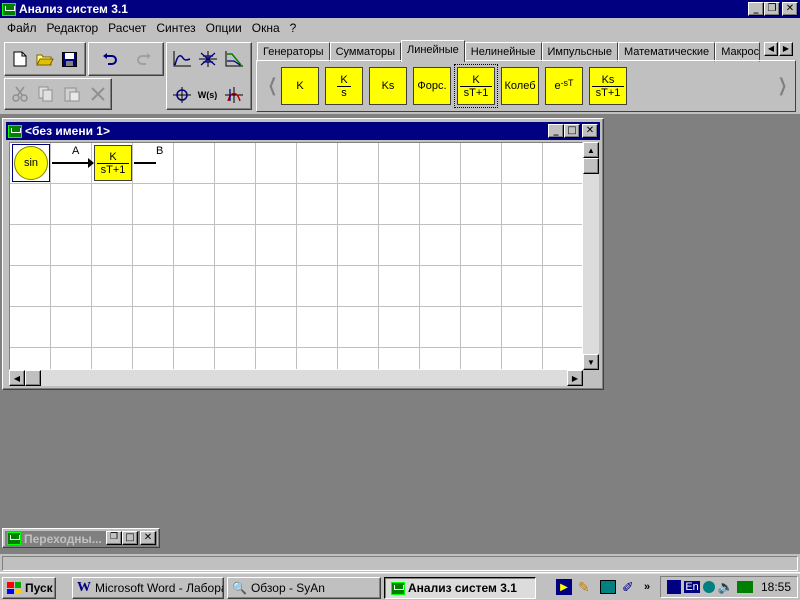 The width and height of the screenshot is (800, 600). I want to click on menu-options: Опции, so click(224, 28).